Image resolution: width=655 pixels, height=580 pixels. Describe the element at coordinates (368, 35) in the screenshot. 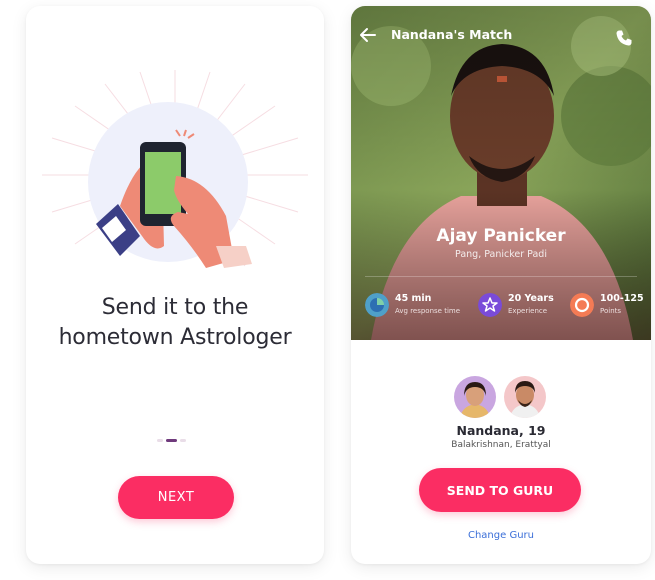

I see `back-arrow-icon` at that location.